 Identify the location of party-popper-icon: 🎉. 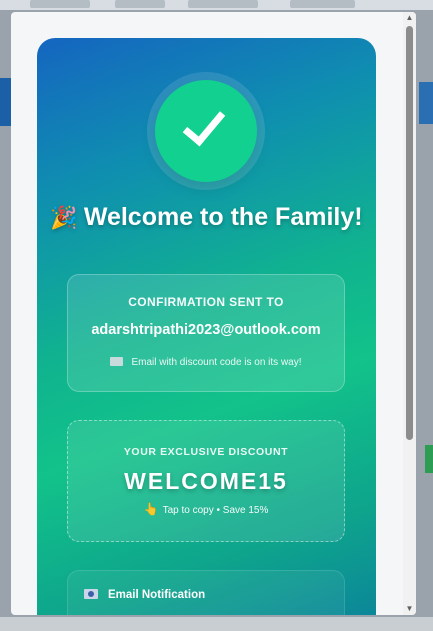
(64, 217).